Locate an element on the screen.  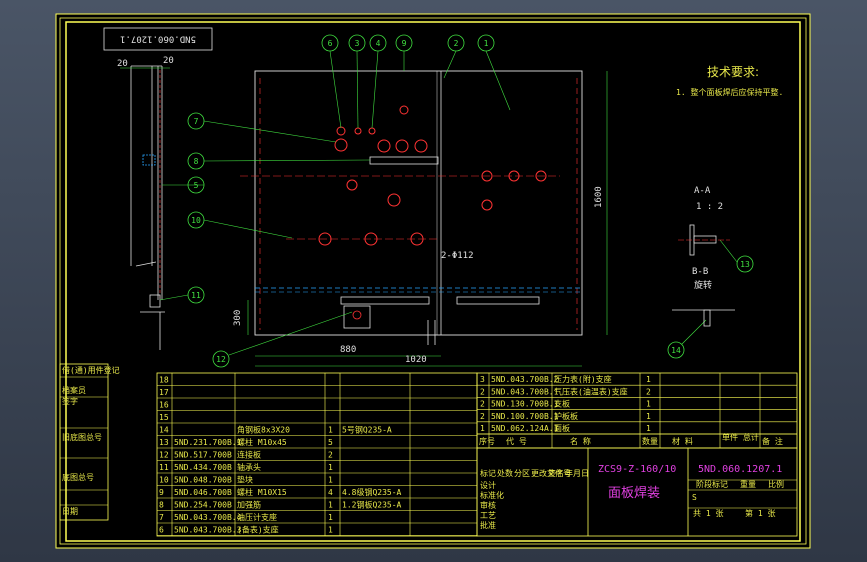
bom-header-unit-weight: 单件 总计 is located at coordinates (740, 437).